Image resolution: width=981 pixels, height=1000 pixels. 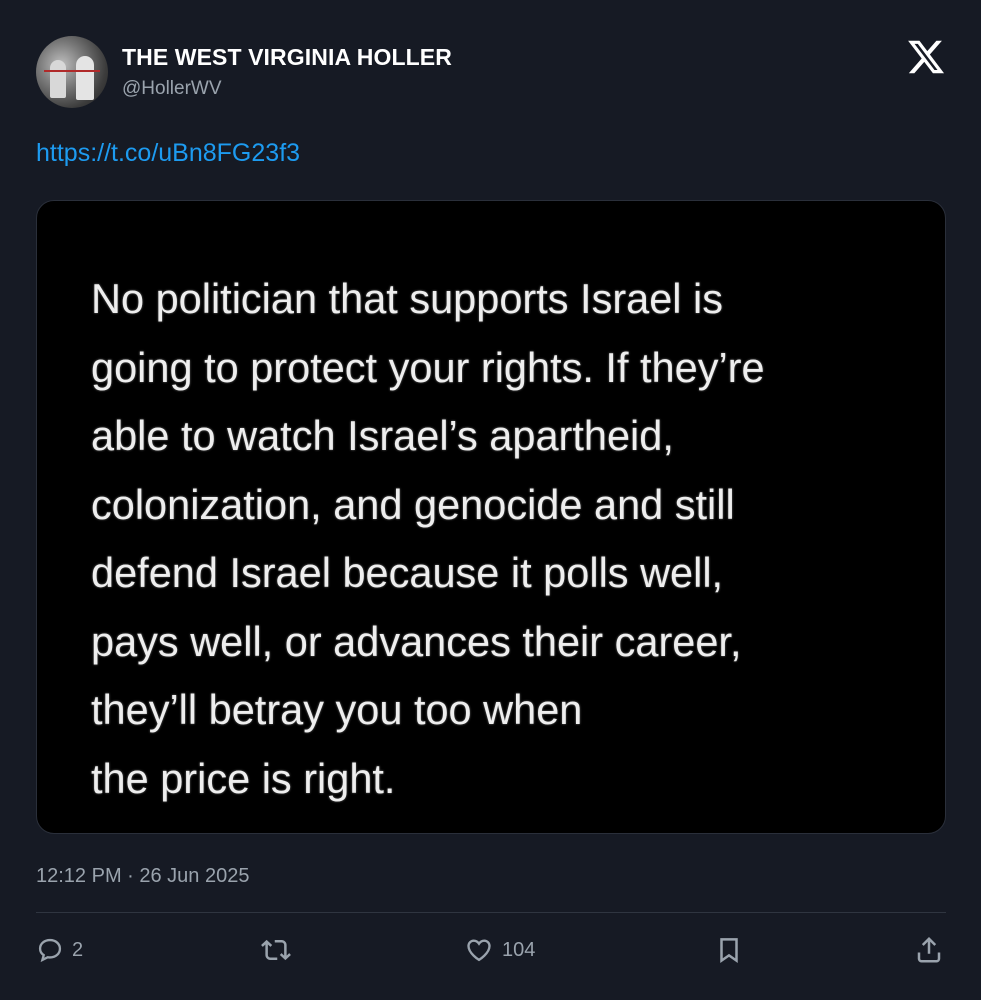 What do you see at coordinates (287, 57) in the screenshot?
I see `author-name: THE WEST VIRGINIA HOLLER` at bounding box center [287, 57].